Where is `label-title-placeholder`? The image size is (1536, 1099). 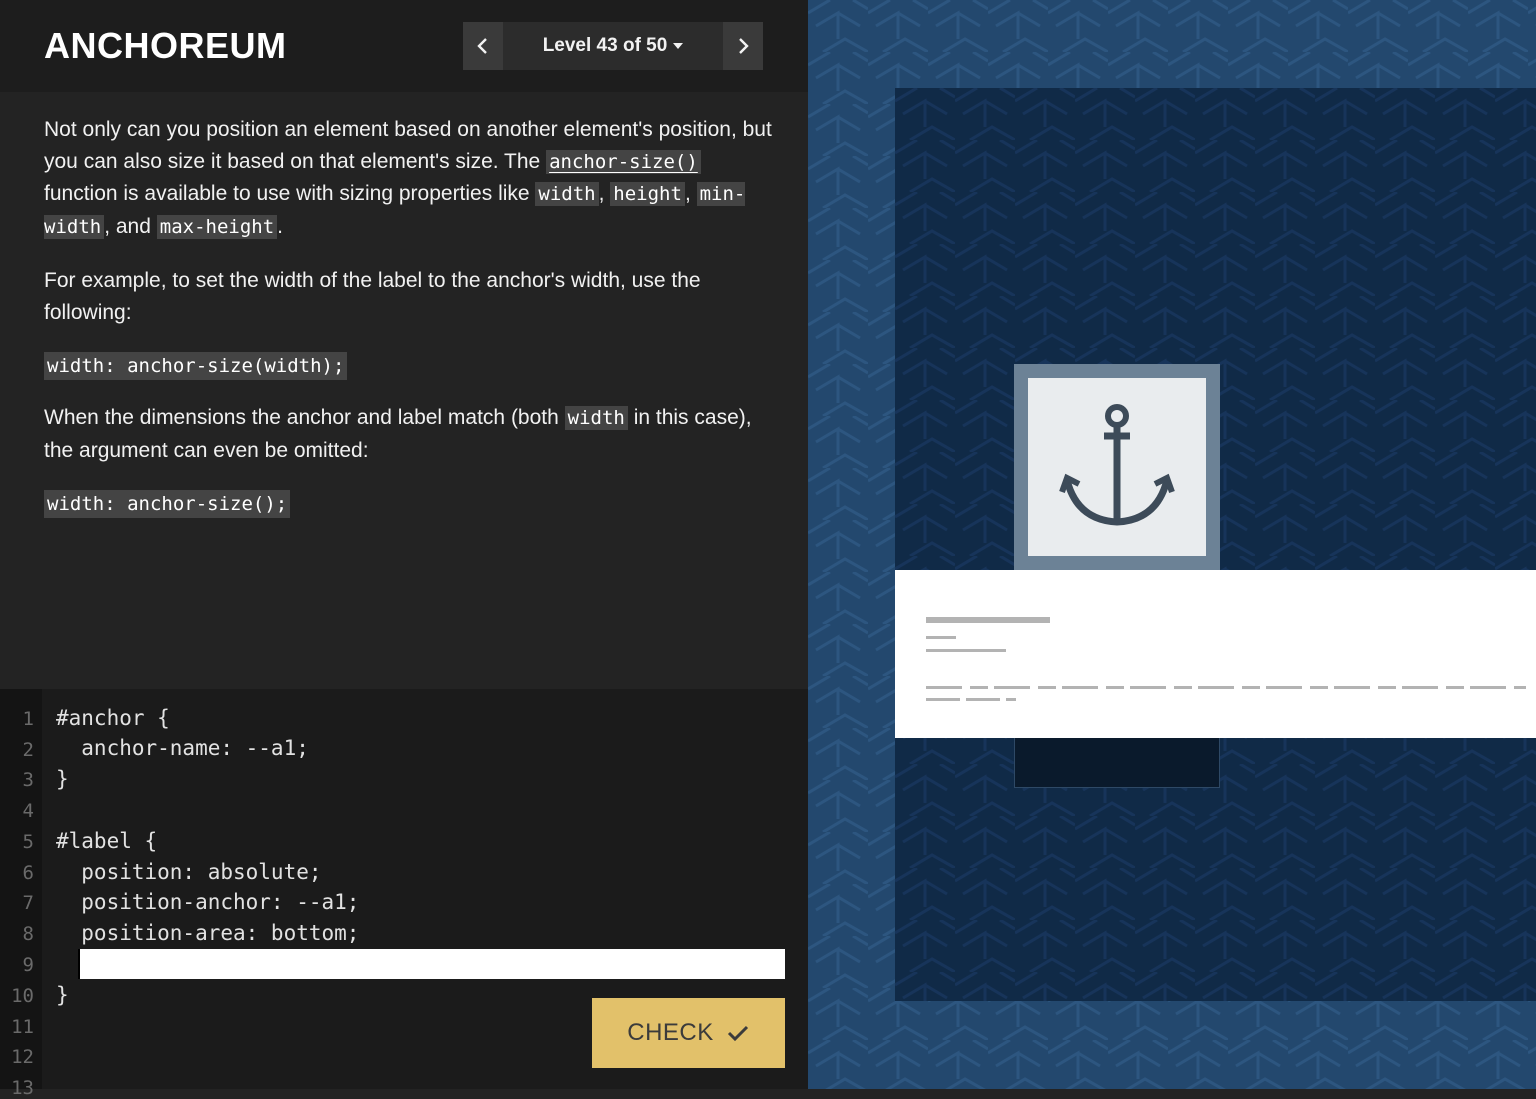
label-title-placeholder is located at coordinates (988, 620).